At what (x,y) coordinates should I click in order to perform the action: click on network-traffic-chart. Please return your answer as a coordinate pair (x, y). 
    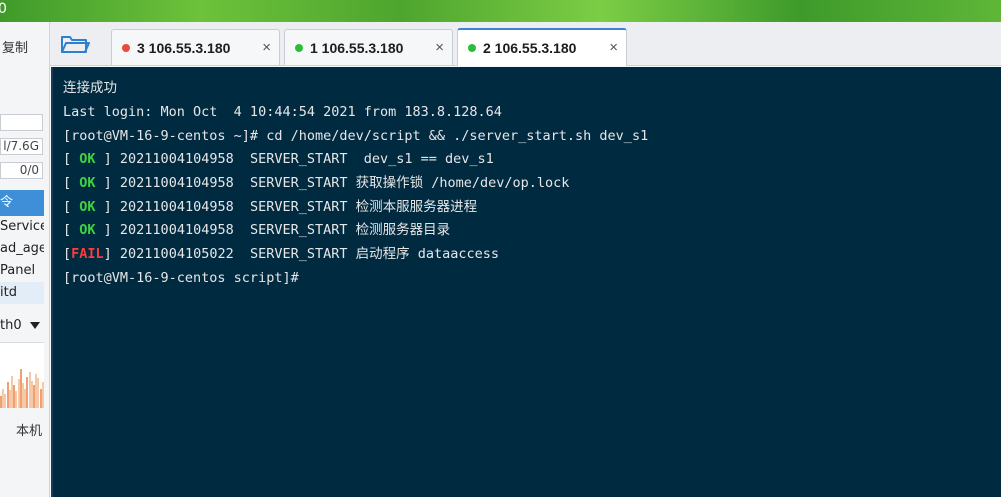
    Looking at the image, I should click on (22, 375).